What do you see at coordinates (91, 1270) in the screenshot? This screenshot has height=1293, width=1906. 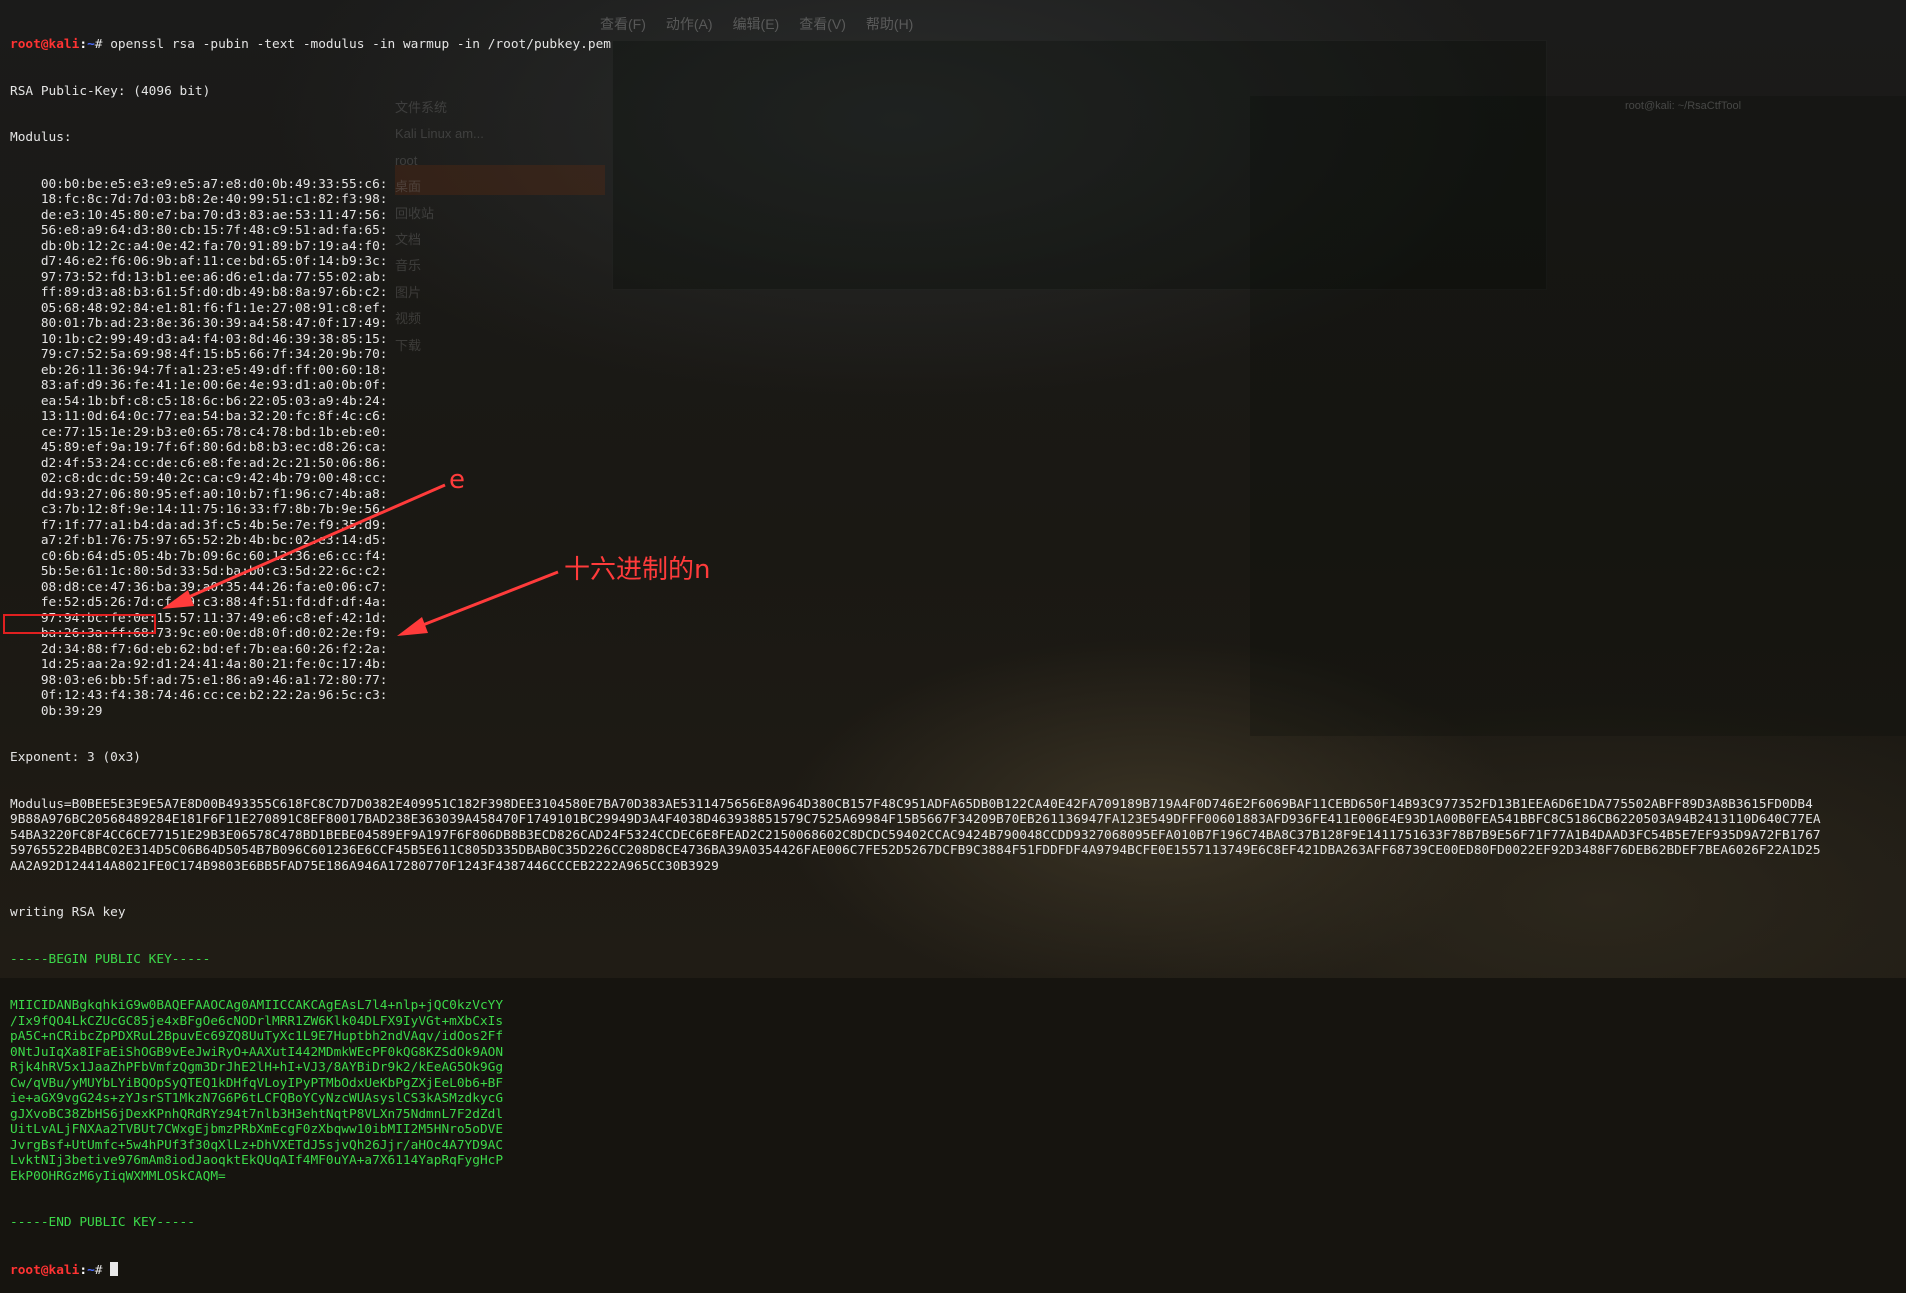 I see `prompt-path: ~` at bounding box center [91, 1270].